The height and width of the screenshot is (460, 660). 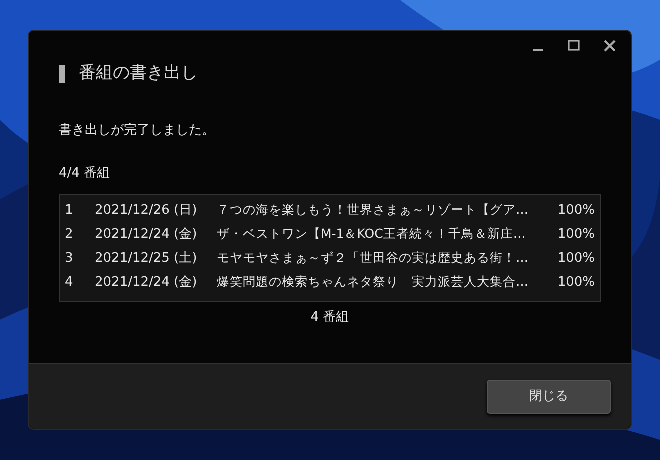 I want to click on close-icon, so click(x=610, y=46).